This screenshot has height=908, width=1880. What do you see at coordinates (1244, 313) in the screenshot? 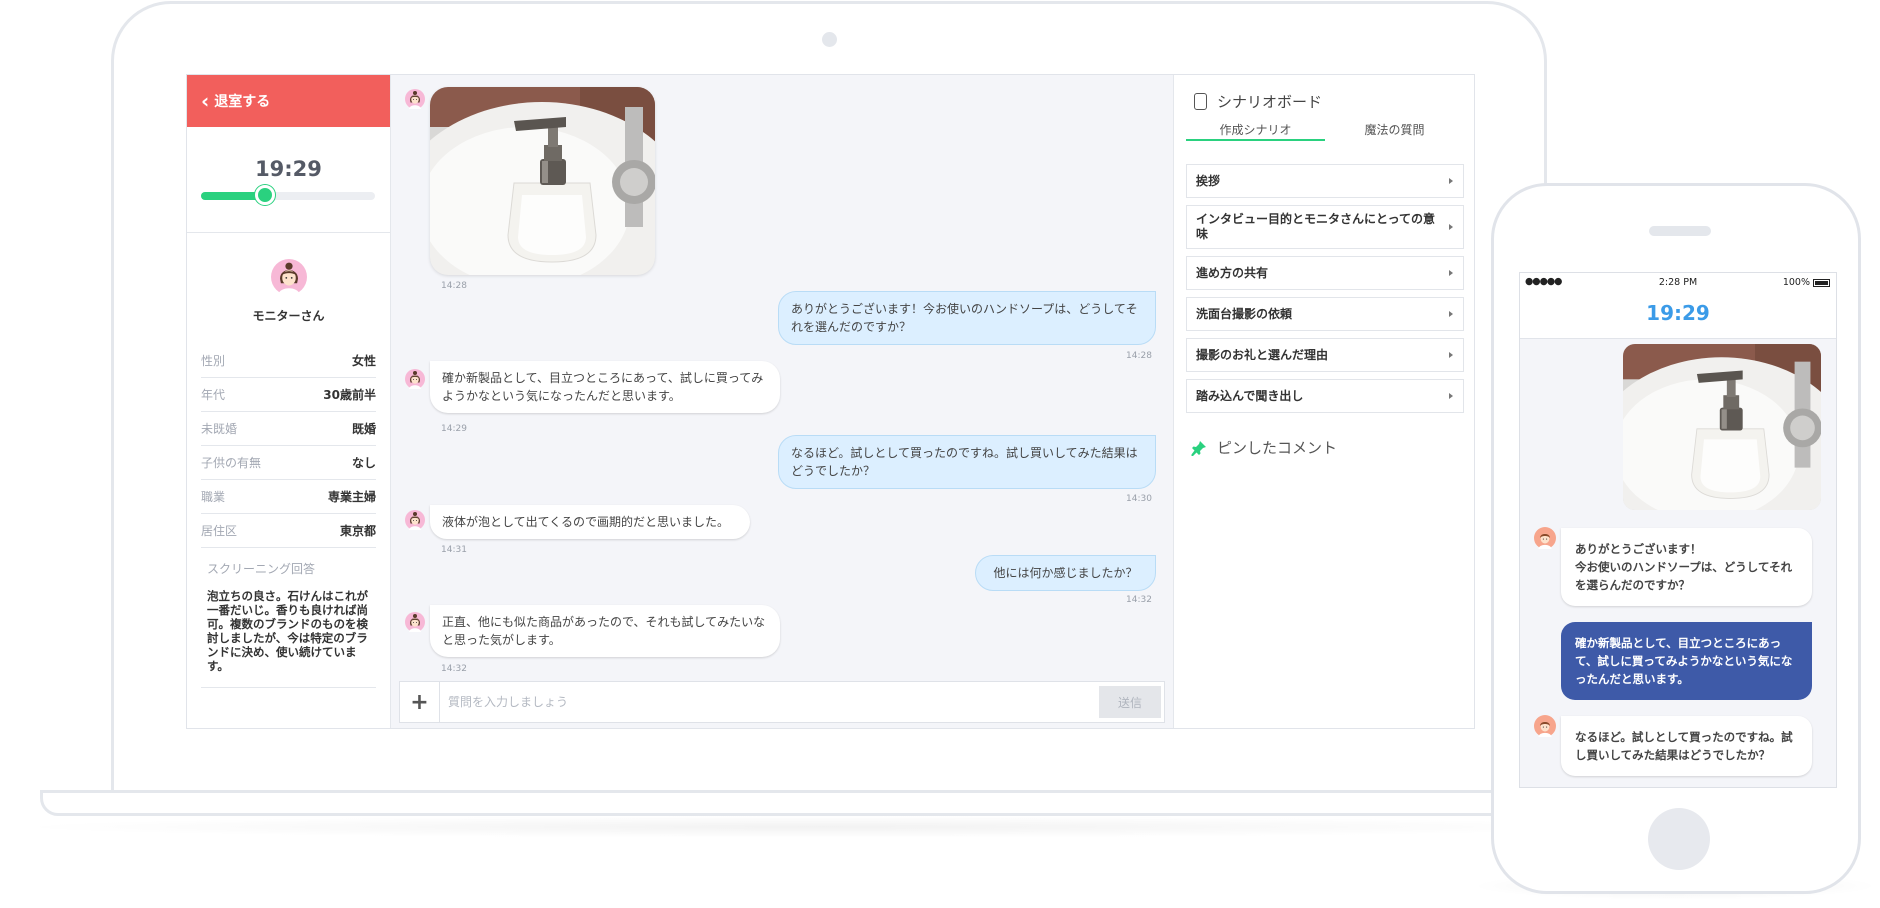
I see `scenario-item-label: 洗面台撮影の依頼` at bounding box center [1244, 313].